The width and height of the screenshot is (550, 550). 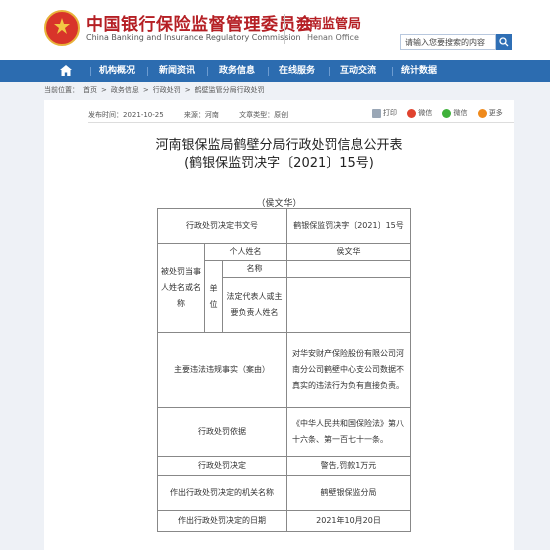 I want to click on table-cell-label: 单位, so click(x=213, y=296).